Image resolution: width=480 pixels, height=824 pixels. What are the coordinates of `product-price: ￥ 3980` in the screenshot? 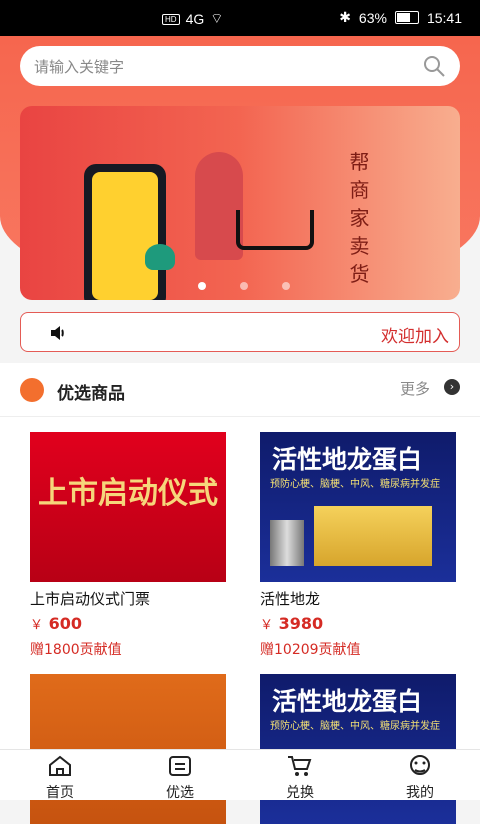 It's located at (292, 623).